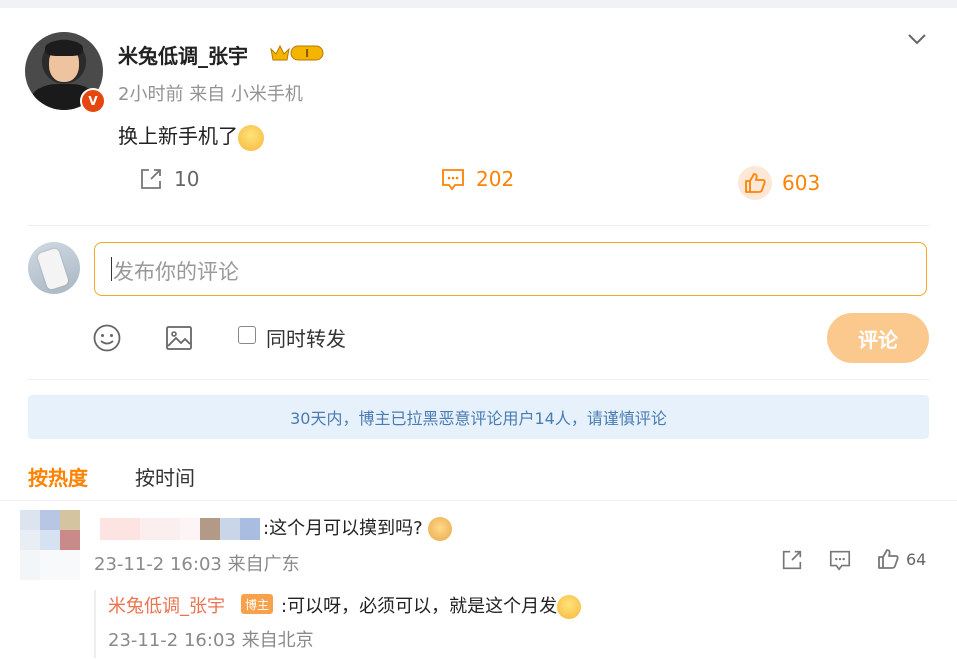 This screenshot has height=659, width=957. Describe the element at coordinates (478, 4) in the screenshot. I see `top-bar` at that location.